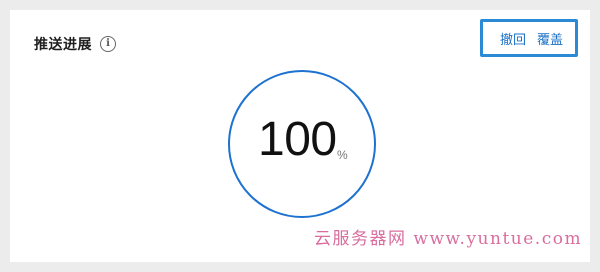 The image size is (600, 272). I want to click on action-group: 撤回 覆盖, so click(529, 38).